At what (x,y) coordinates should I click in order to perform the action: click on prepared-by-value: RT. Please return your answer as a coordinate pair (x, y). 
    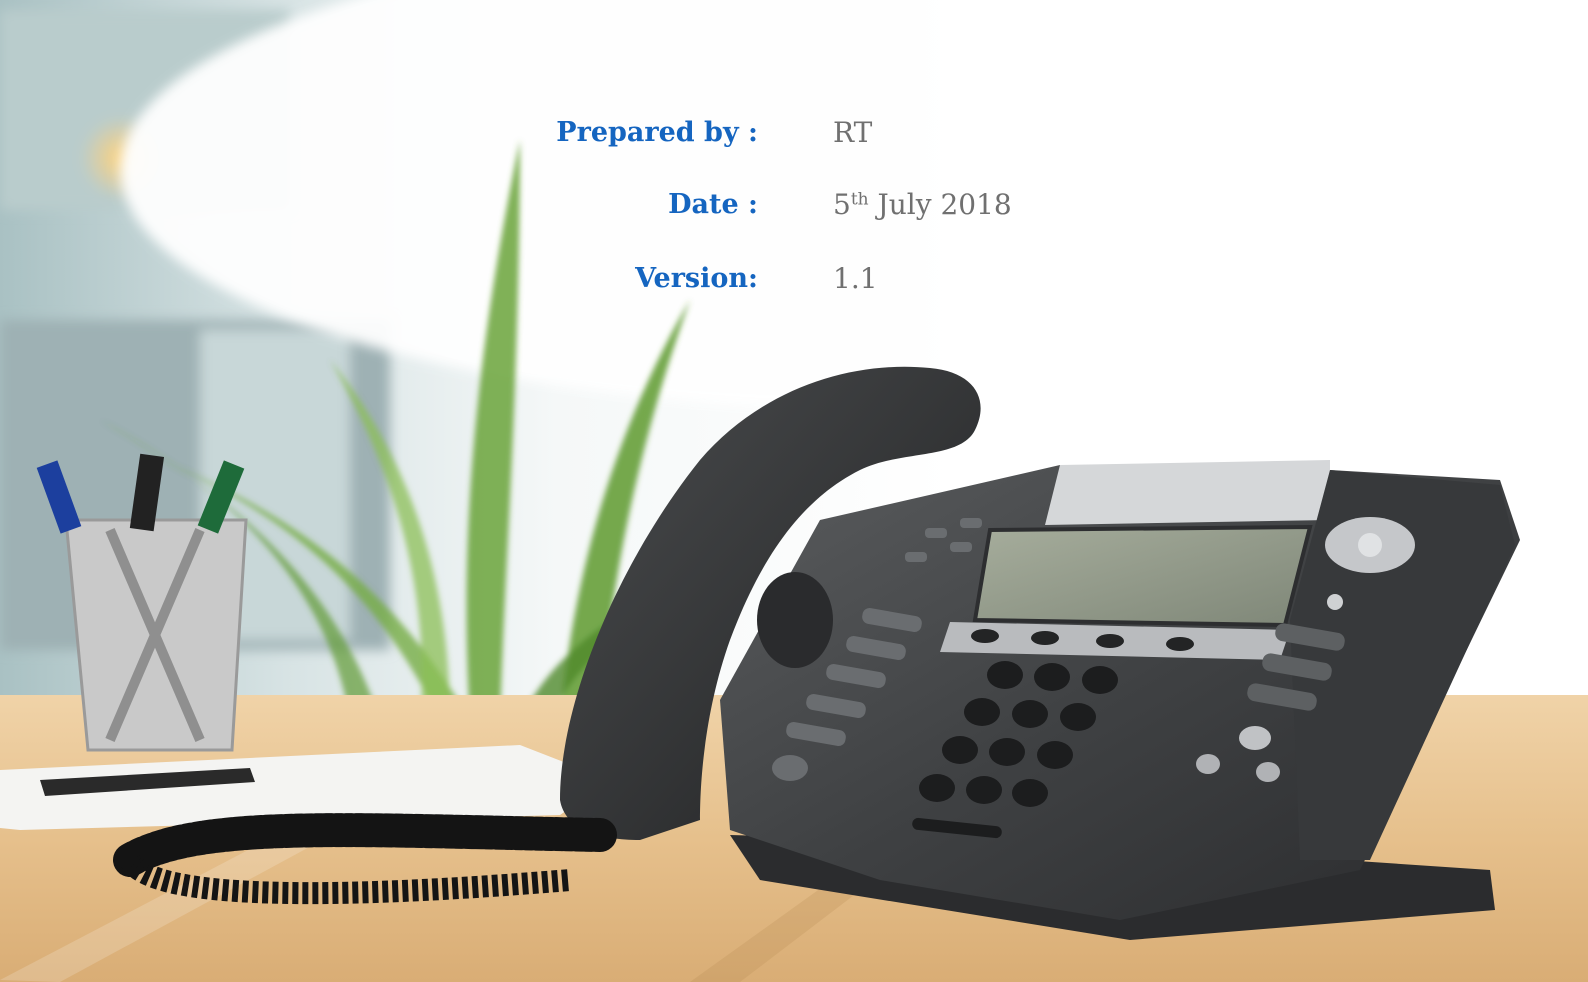
    Looking at the image, I should click on (853, 132).